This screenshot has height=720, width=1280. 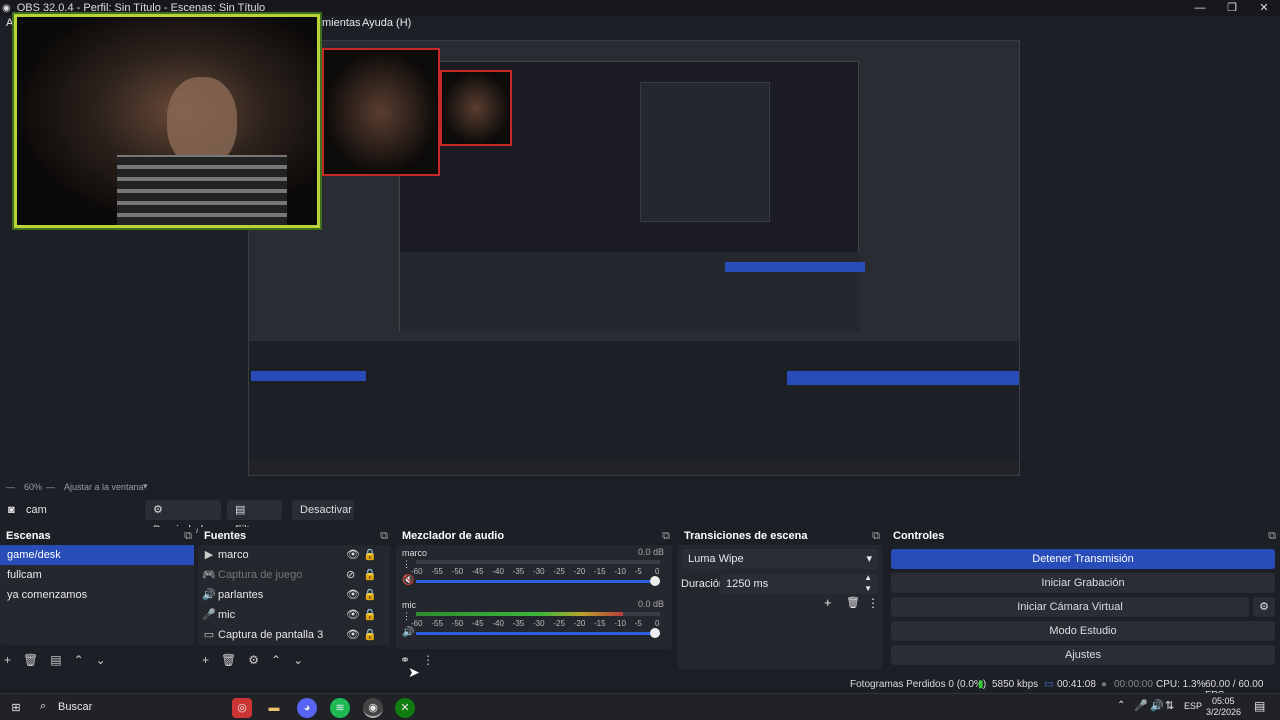 I want to click on meter-tick-label: -15, so click(x=600, y=623).